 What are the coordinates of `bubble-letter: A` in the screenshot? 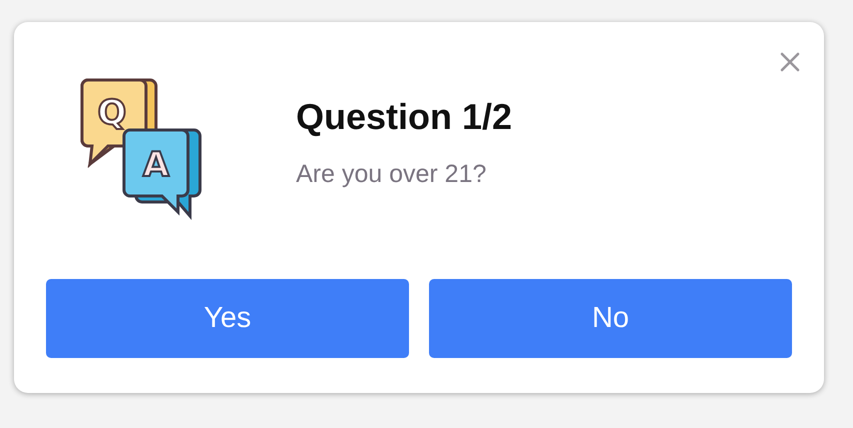 It's located at (156, 165).